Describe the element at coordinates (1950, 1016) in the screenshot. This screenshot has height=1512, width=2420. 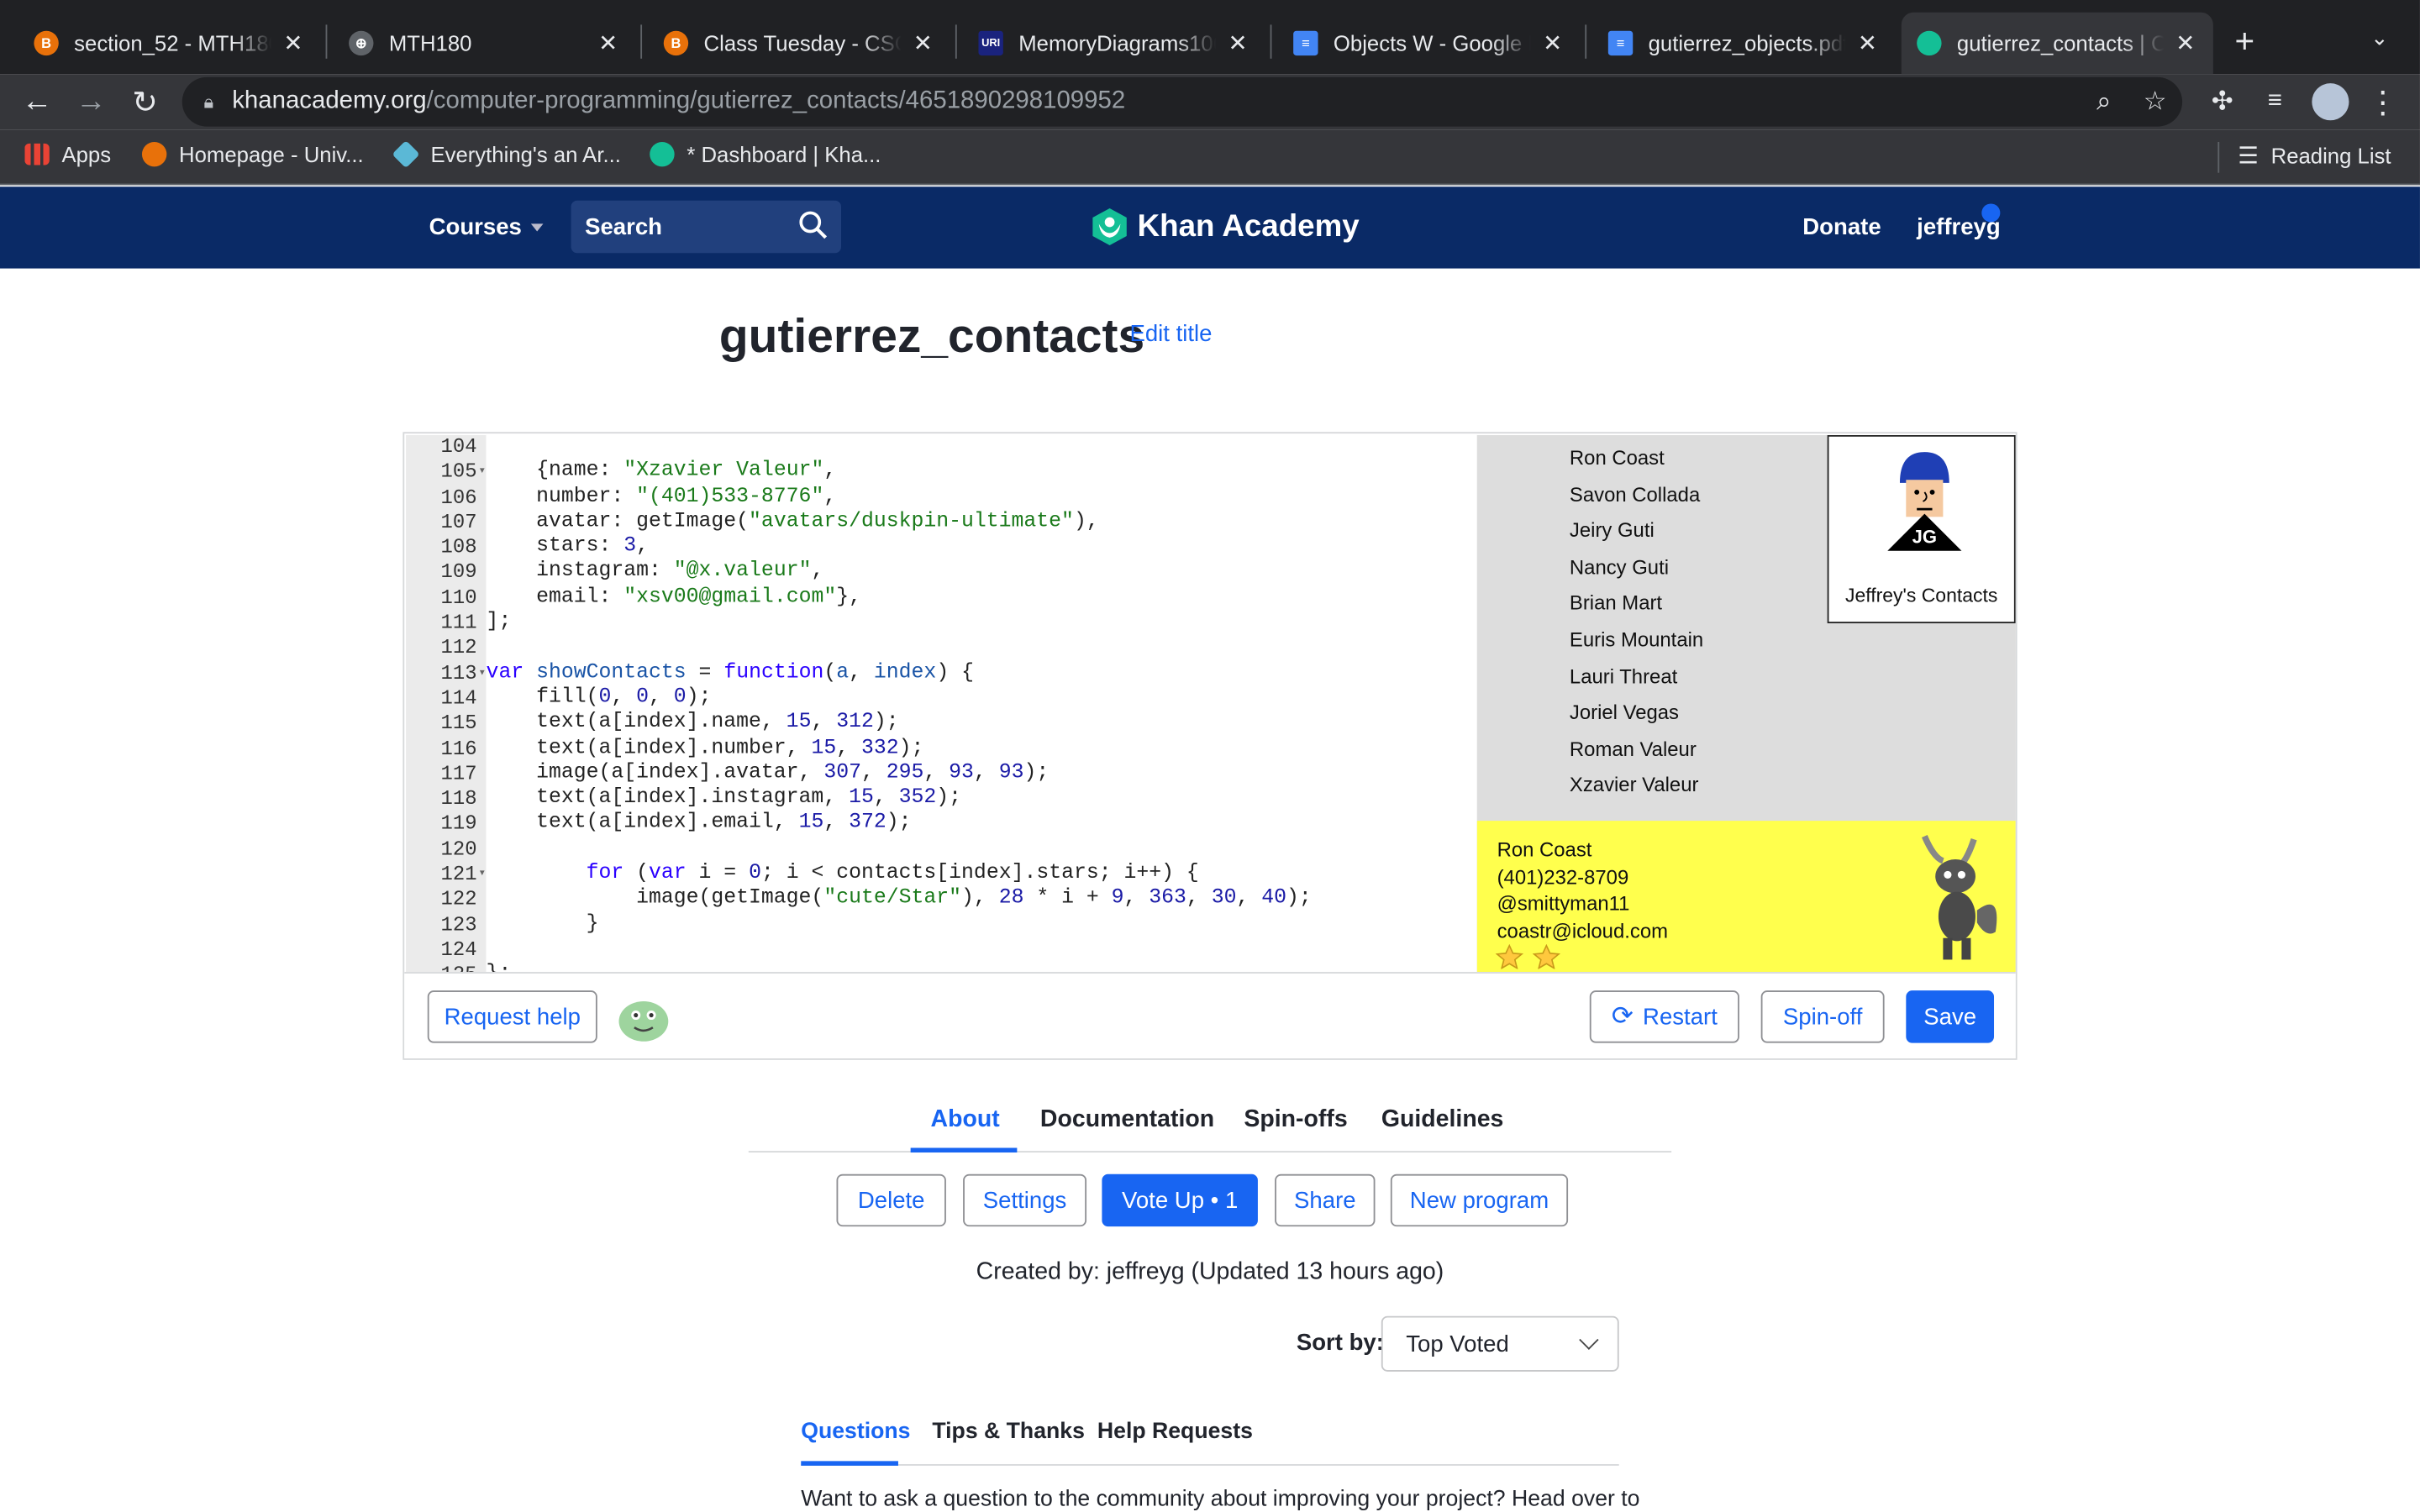
I see `save-button: Save` at that location.